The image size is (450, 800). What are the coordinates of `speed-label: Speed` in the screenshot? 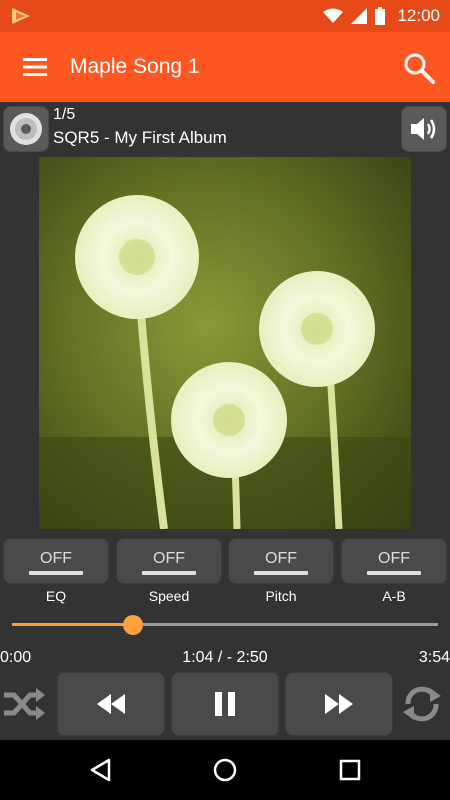 It's located at (169, 596).